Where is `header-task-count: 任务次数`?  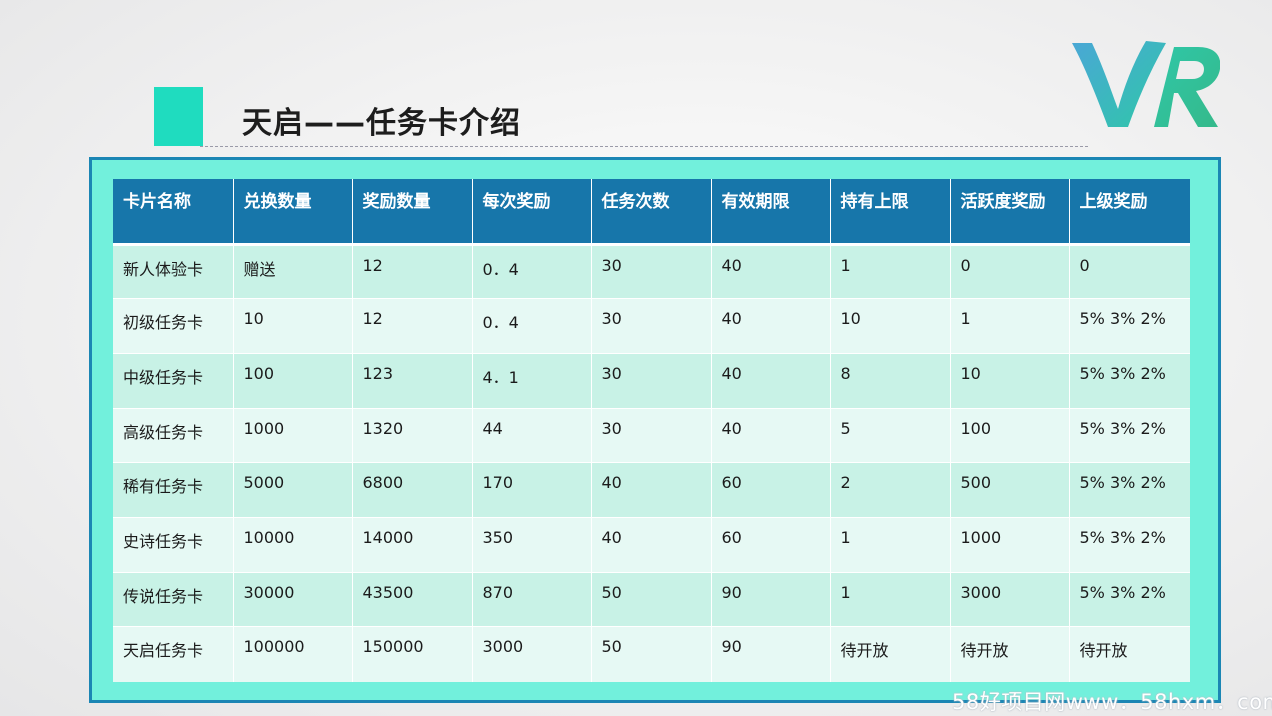
header-task-count: 任务次数 is located at coordinates (651, 212).